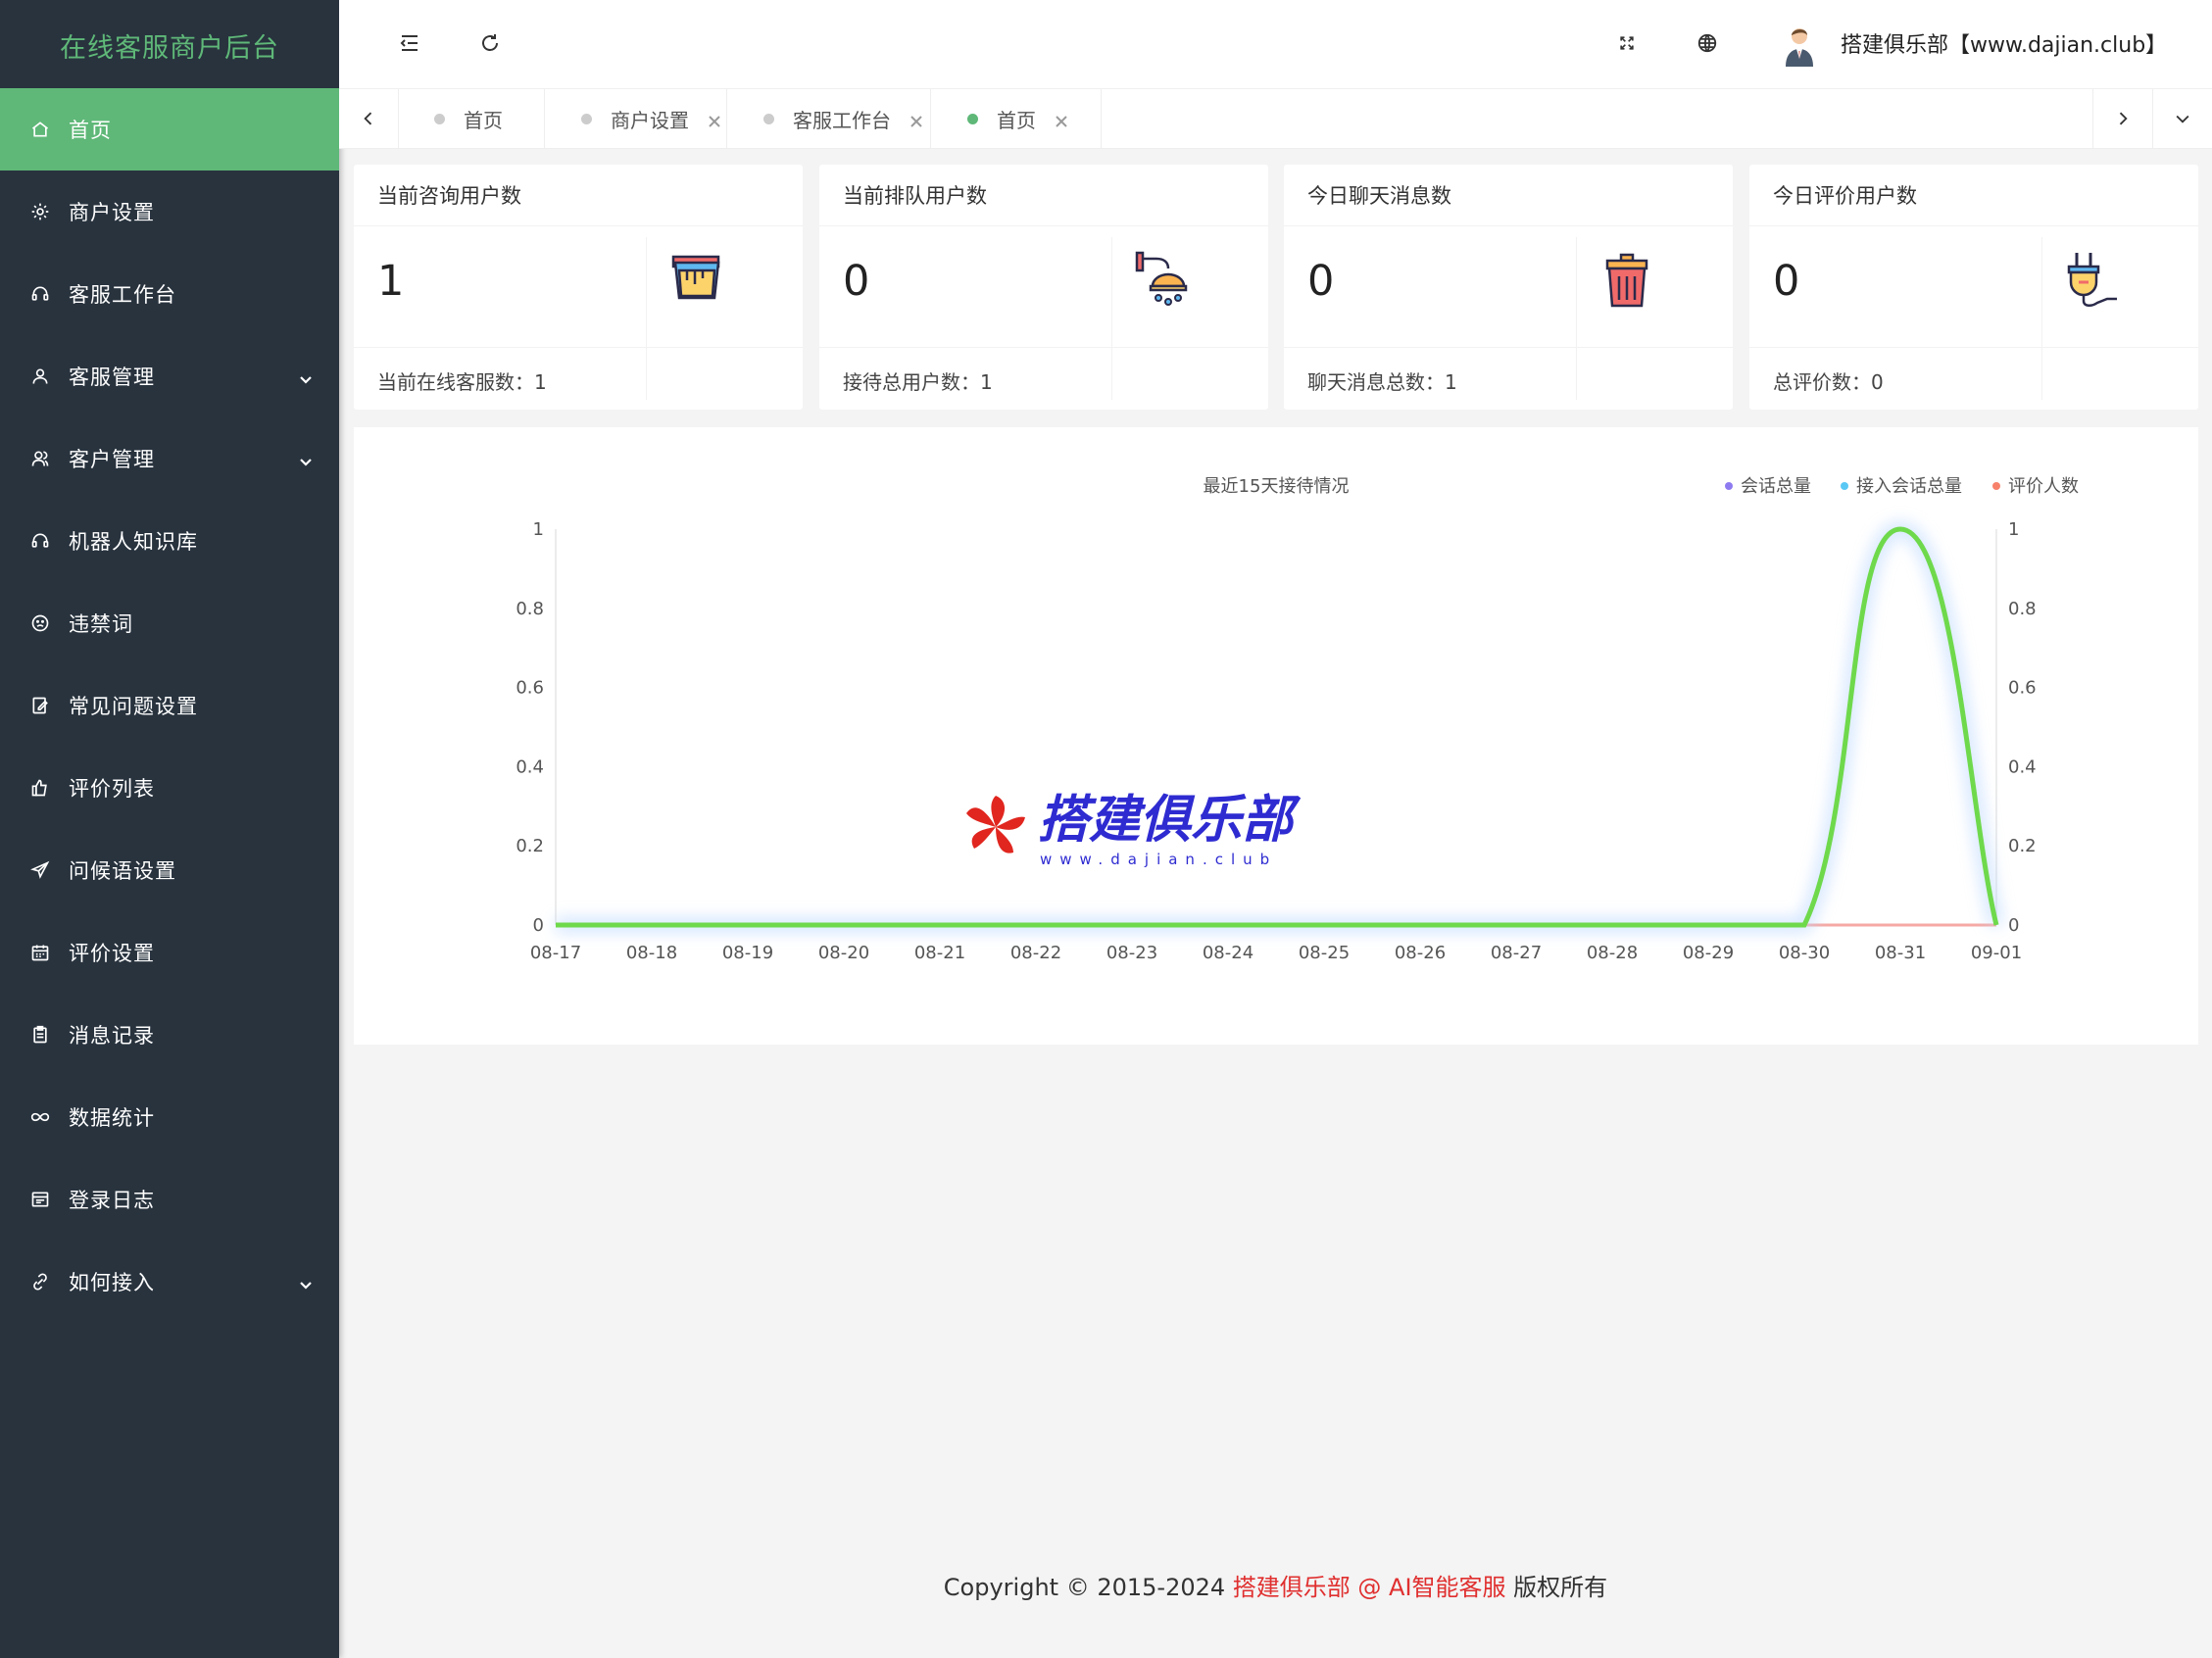  What do you see at coordinates (169, 130) in the screenshot?
I see `sidebar-item-0: 首页` at bounding box center [169, 130].